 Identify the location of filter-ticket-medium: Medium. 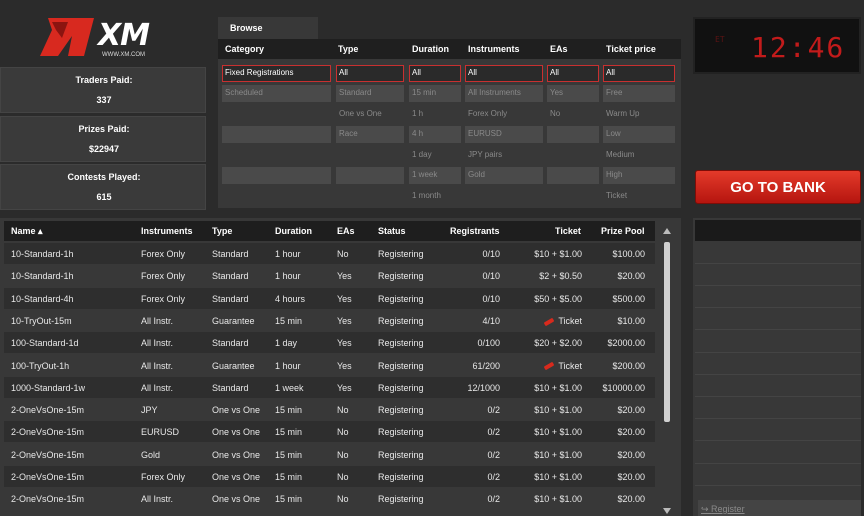
(620, 154).